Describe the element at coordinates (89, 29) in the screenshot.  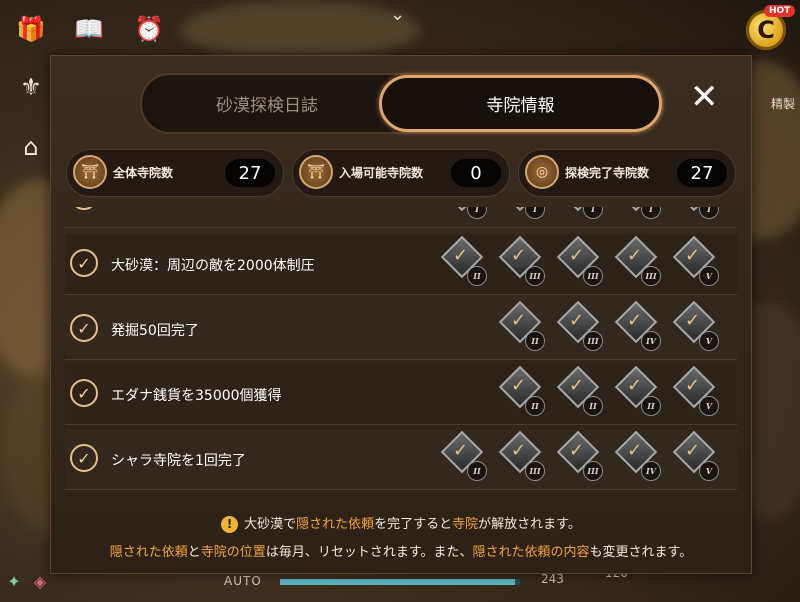
I see `profile-book-icon: 📖` at that location.